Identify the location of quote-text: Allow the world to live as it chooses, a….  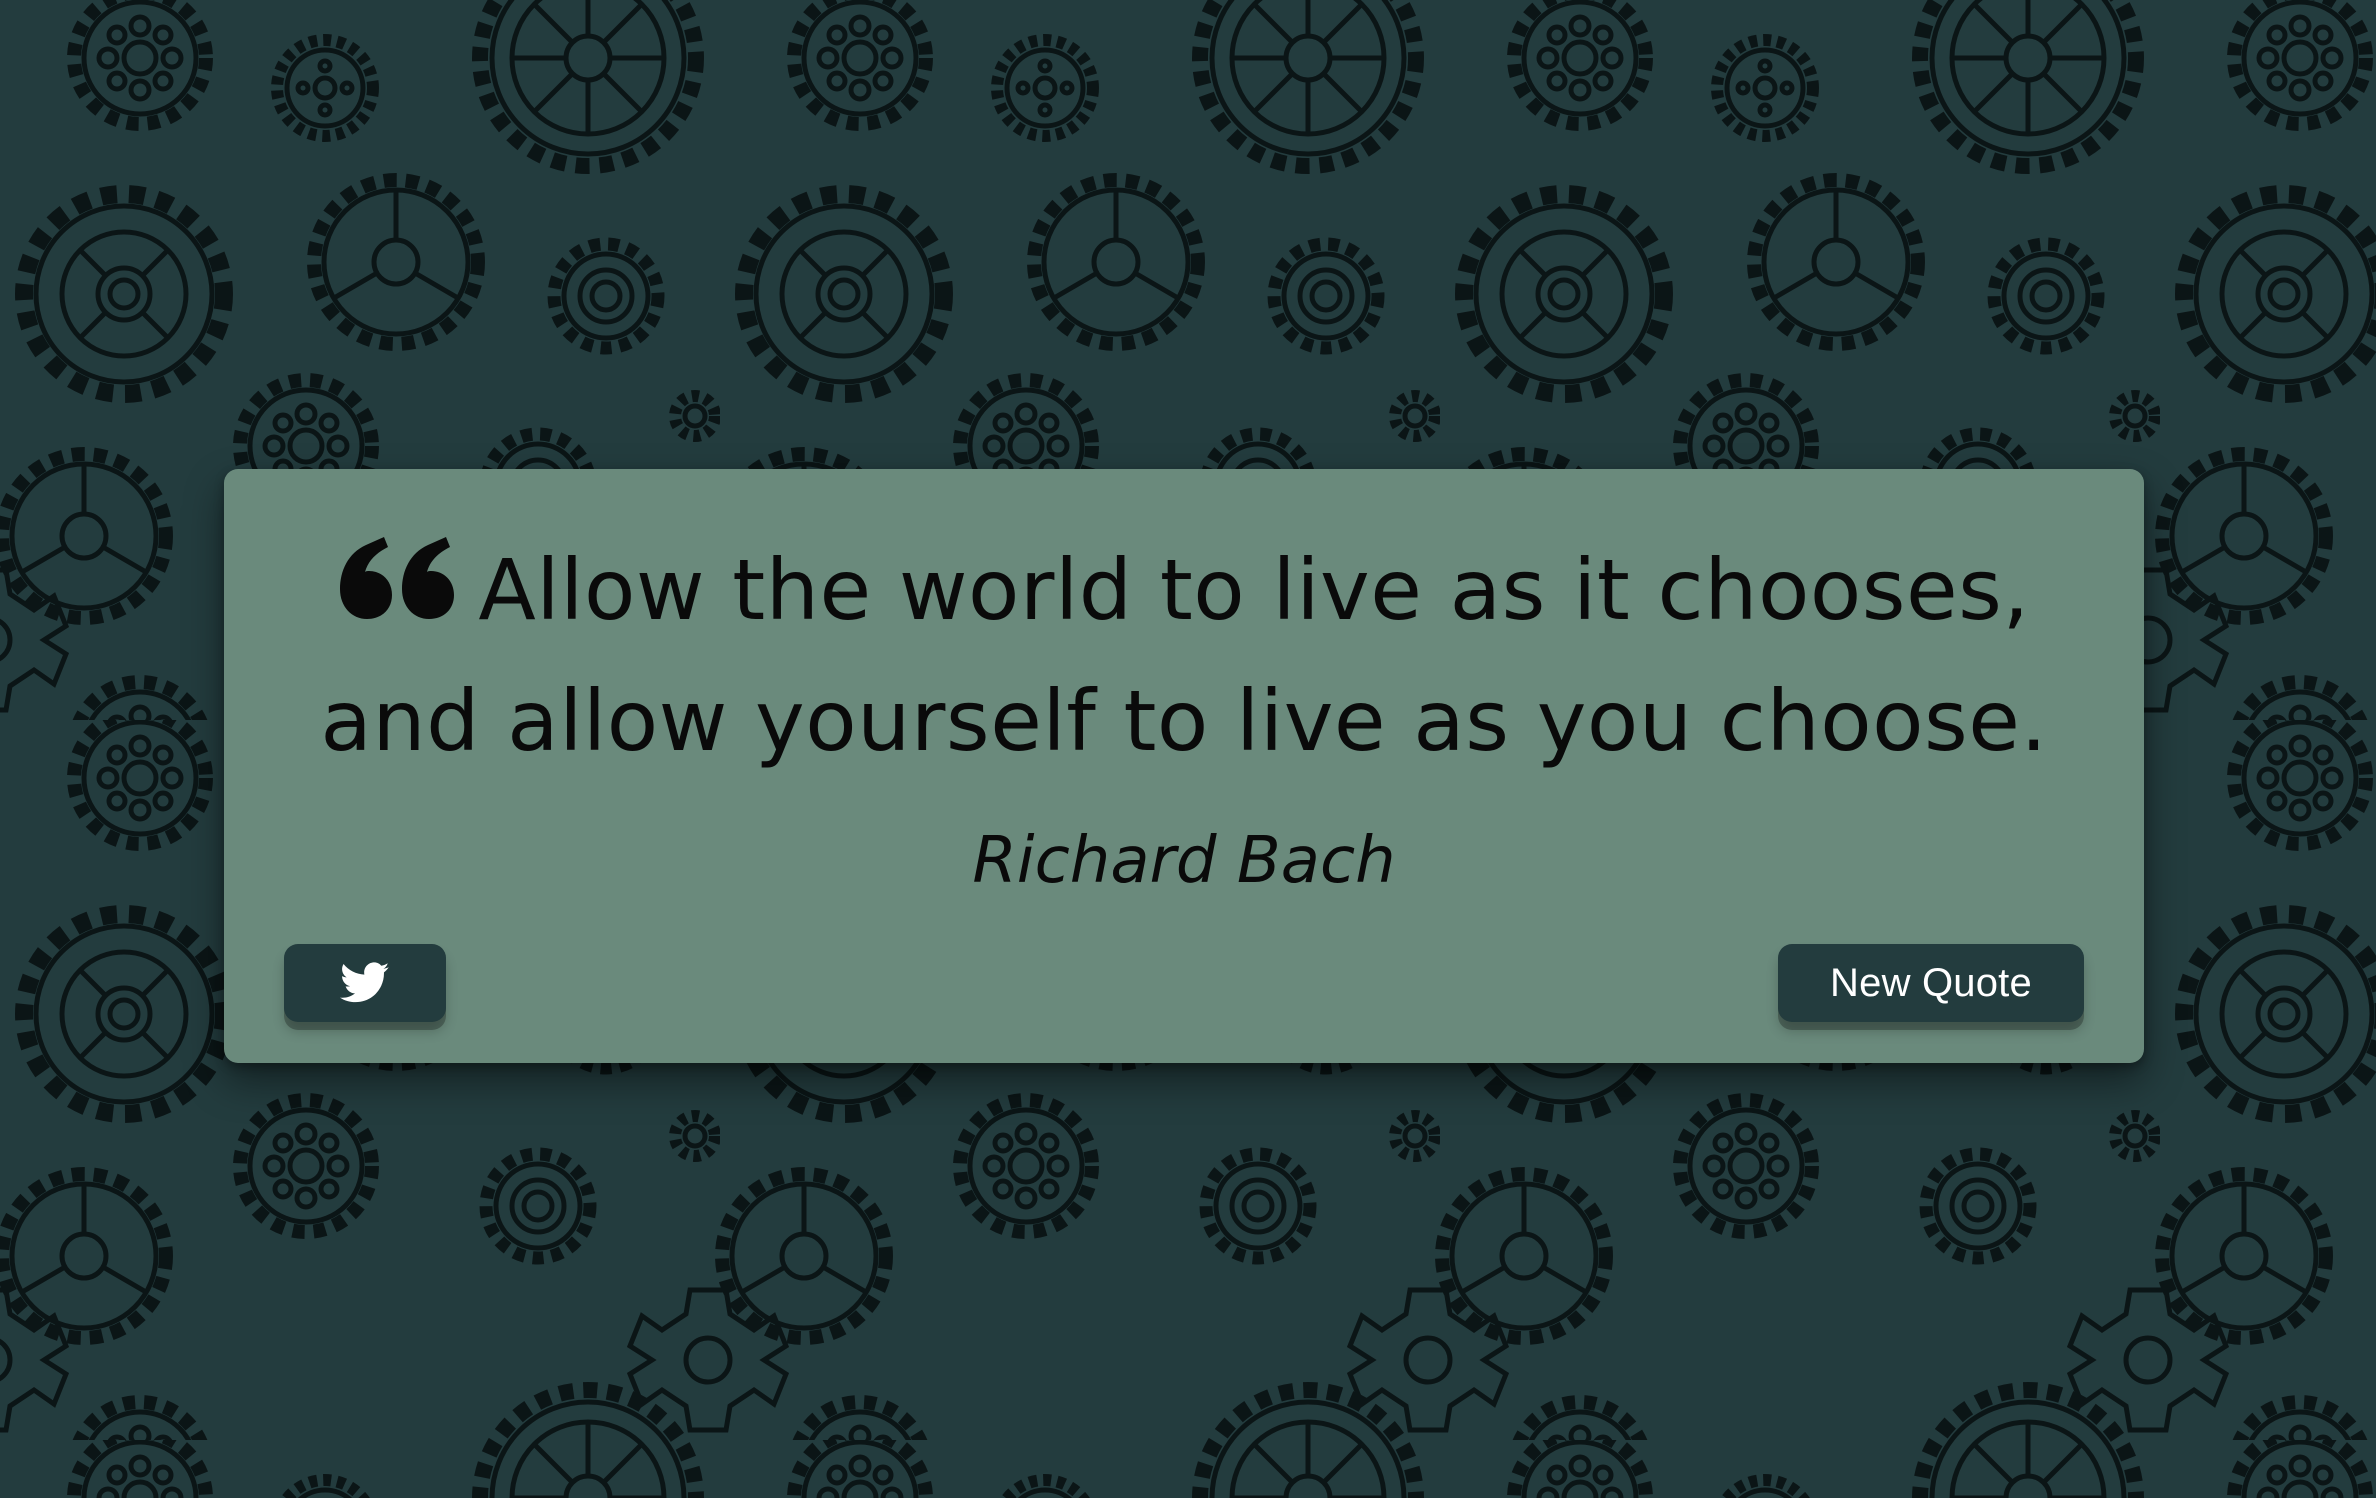
(1184, 656).